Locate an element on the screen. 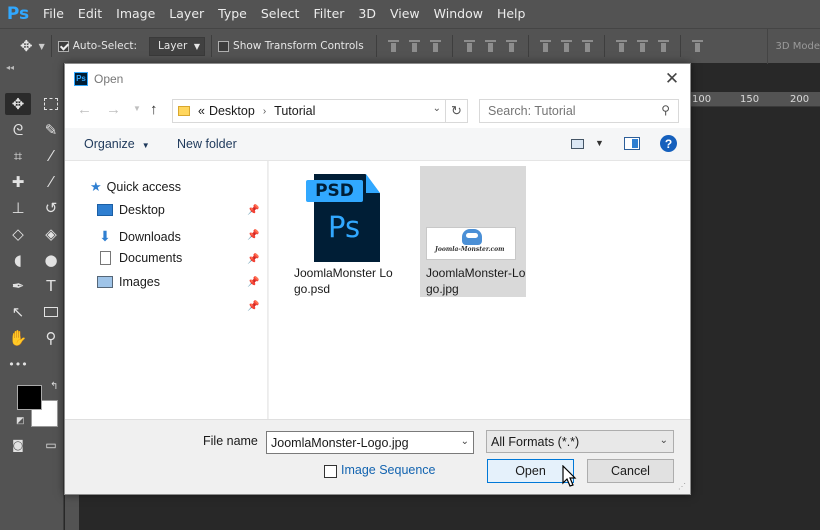 This screenshot has height=530, width=820. distribute-vcenter-icon is located at coordinates (566, 46).